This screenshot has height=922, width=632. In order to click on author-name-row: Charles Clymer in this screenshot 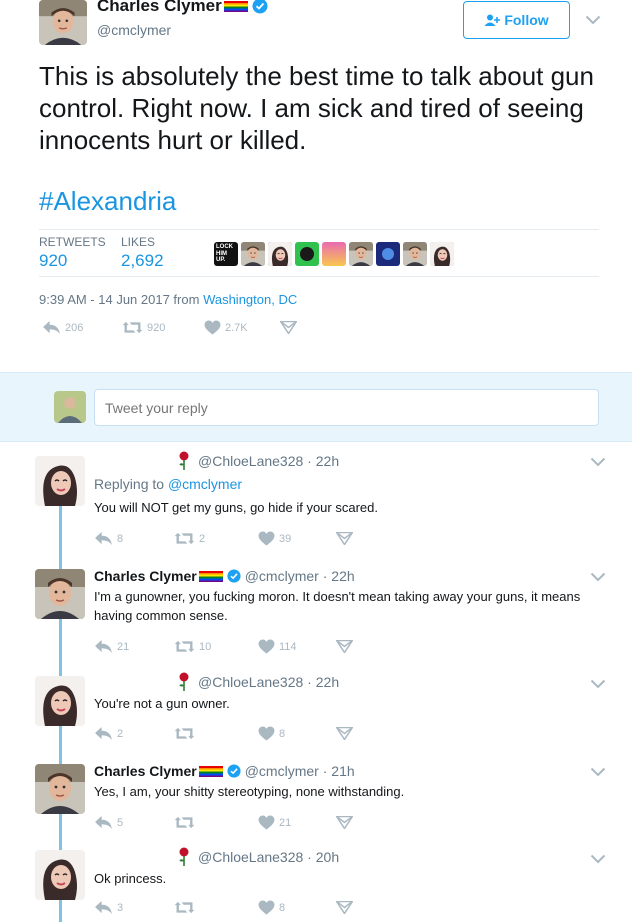, I will do `click(182, 8)`.